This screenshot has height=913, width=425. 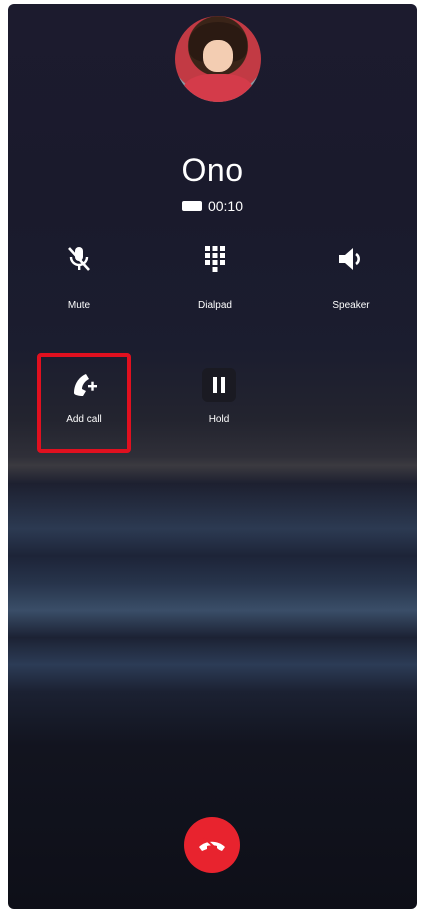 I want to click on dialpad-button: Dialpad, so click(x=215, y=277).